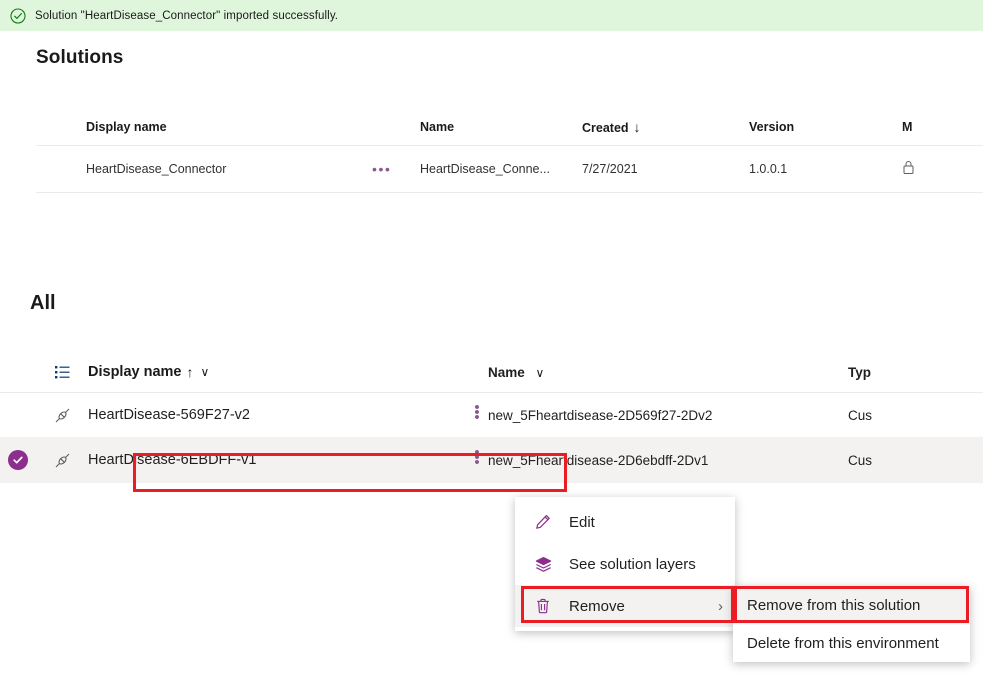 Image resolution: width=983 pixels, height=679 pixels. I want to click on layers-icon, so click(543, 564).